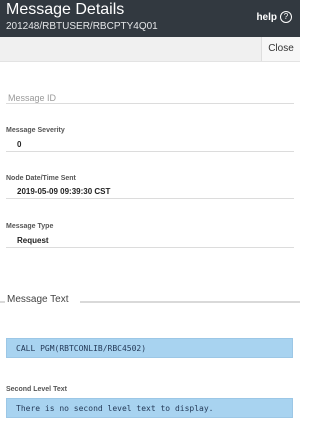 The image size is (320, 435). I want to click on second-level-label: Second Level Text, so click(36, 389).